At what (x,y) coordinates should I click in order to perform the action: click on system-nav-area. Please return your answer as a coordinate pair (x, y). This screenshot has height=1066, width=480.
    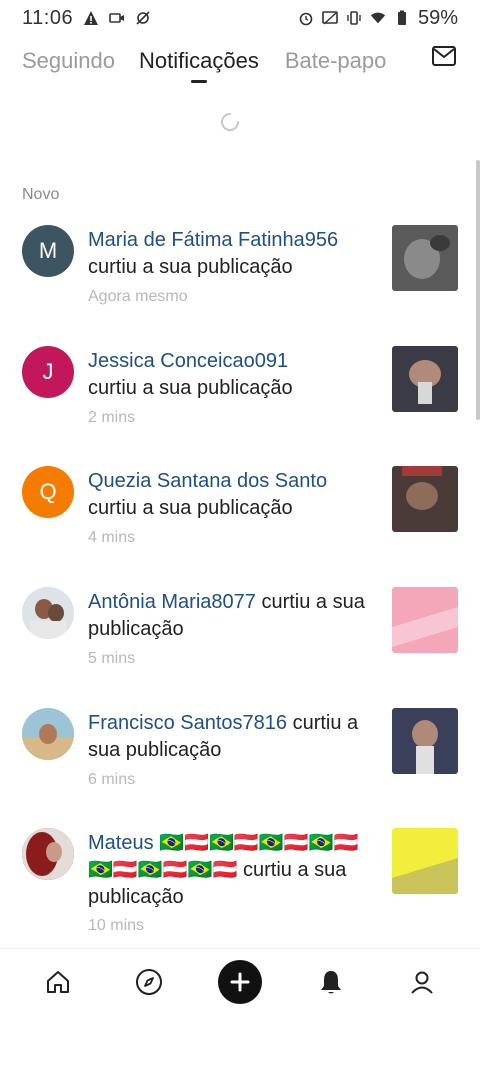
    Looking at the image, I should click on (240, 1040).